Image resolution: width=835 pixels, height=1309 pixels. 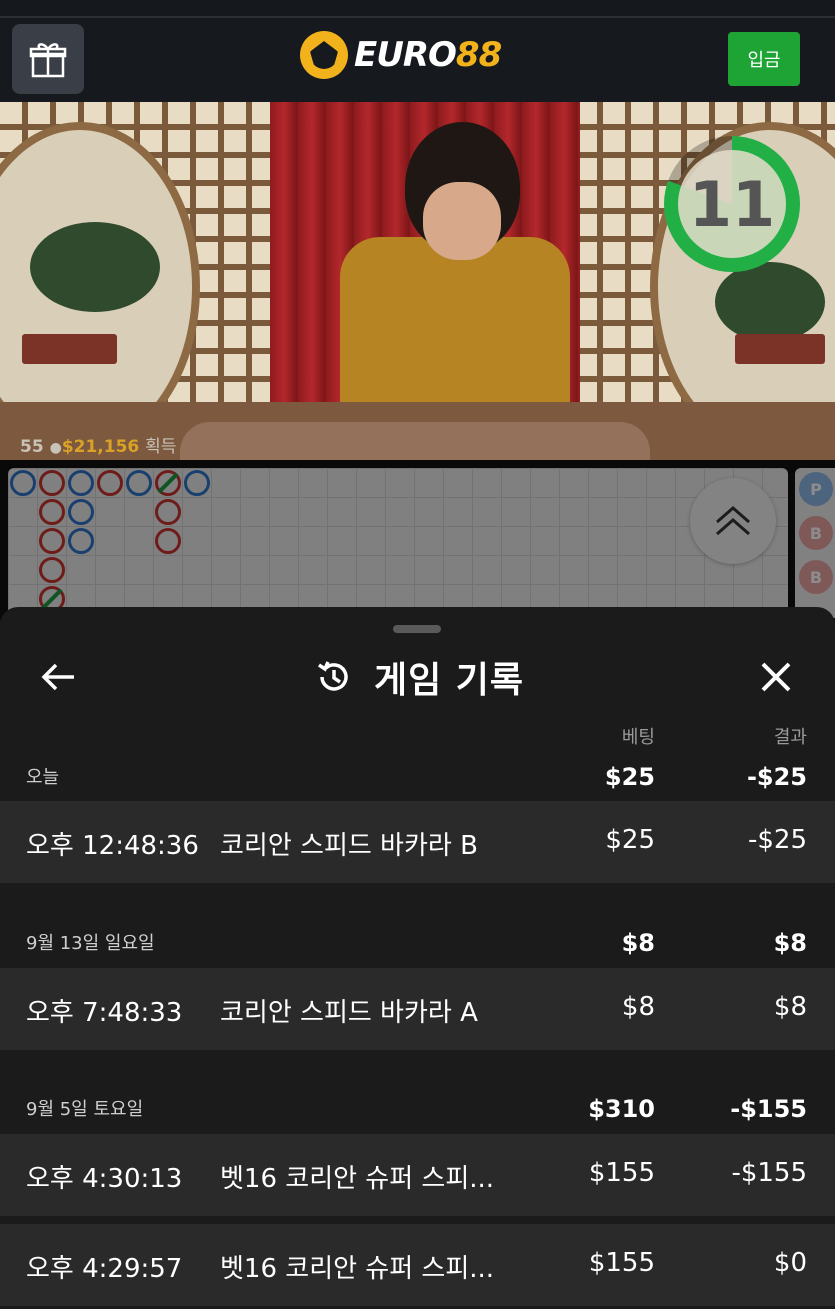 I want to click on row-result: -$25, so click(x=777, y=840).